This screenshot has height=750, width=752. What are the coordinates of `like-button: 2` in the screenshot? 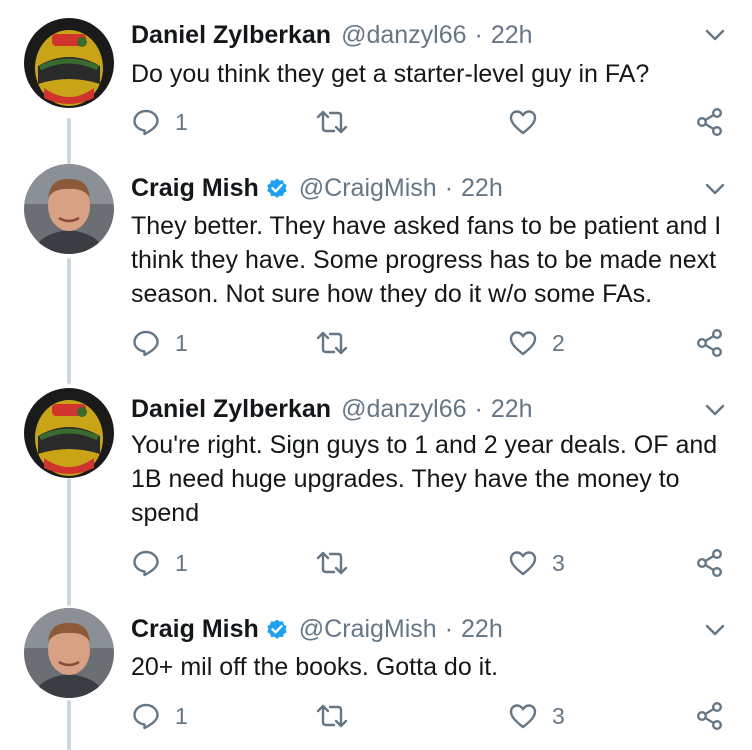 It's located at (536, 343).